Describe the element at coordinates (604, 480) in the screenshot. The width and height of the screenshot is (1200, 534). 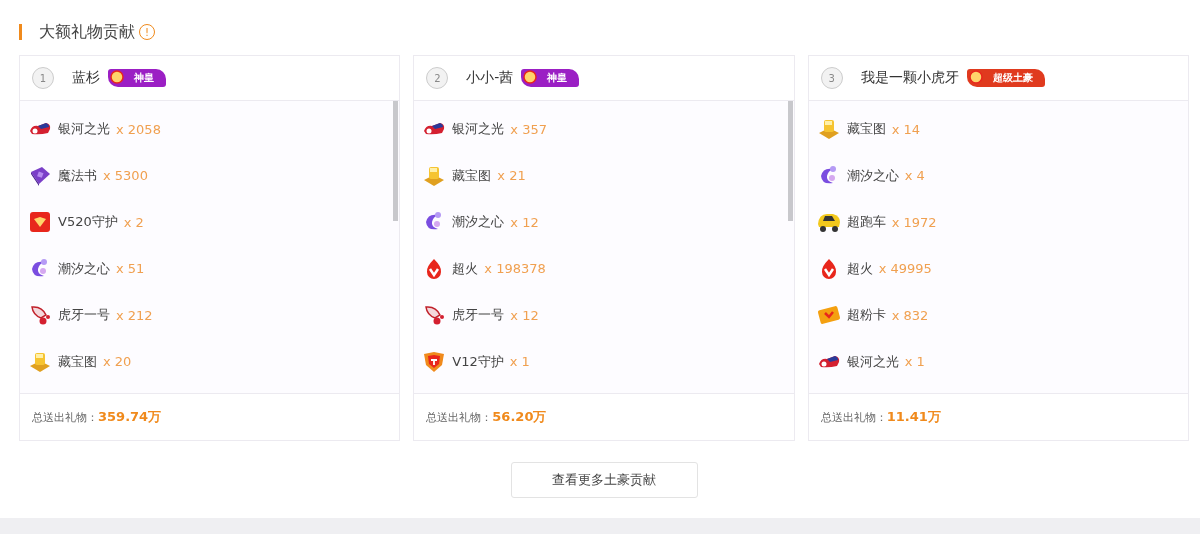
I see `more-button: 查看更多土豪贡献` at that location.